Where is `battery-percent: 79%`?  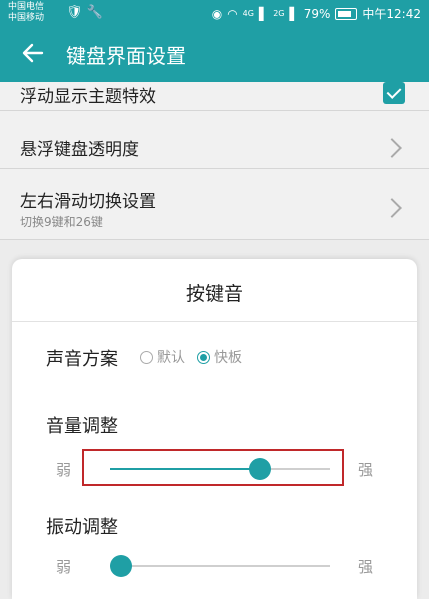 battery-percent: 79% is located at coordinates (317, 13).